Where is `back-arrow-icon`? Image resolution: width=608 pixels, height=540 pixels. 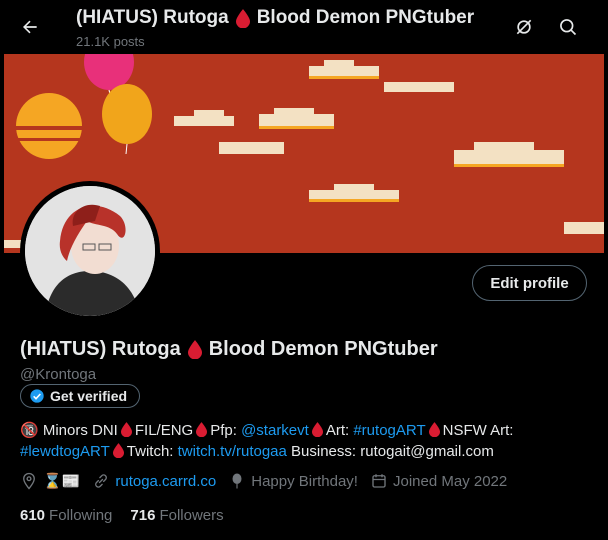 back-arrow-icon is located at coordinates (30, 27).